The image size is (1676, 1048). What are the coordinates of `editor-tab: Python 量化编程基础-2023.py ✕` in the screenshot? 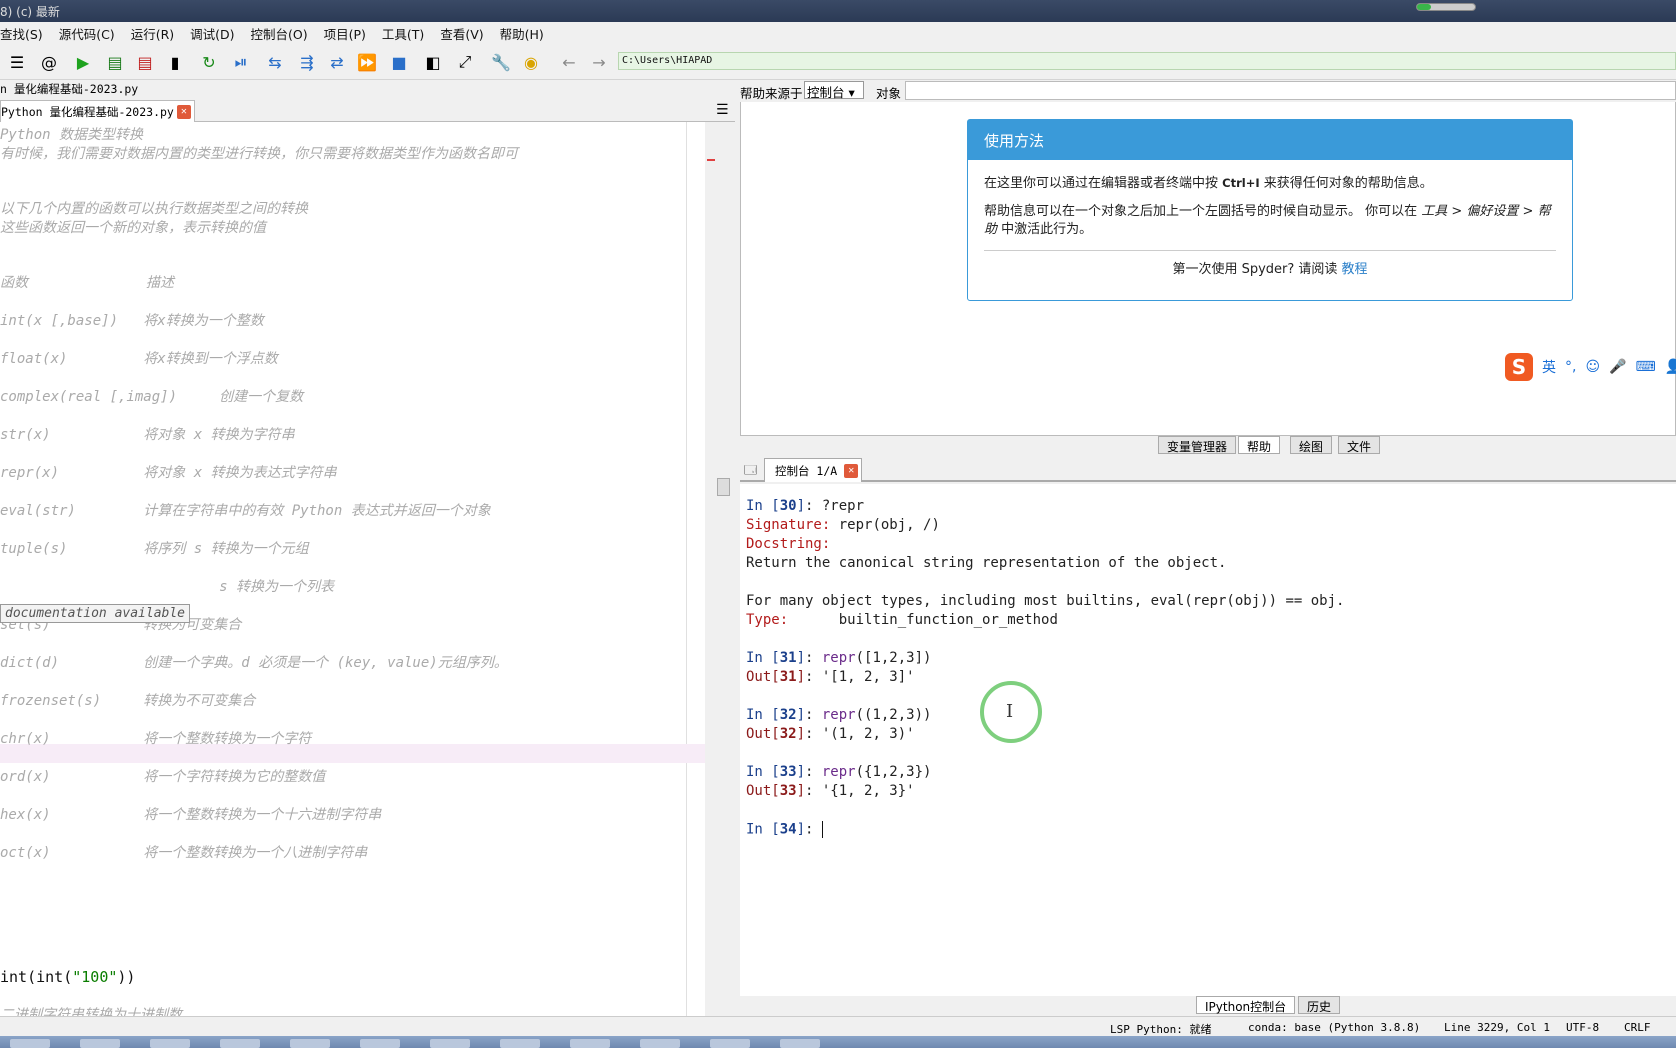 It's located at (97, 111).